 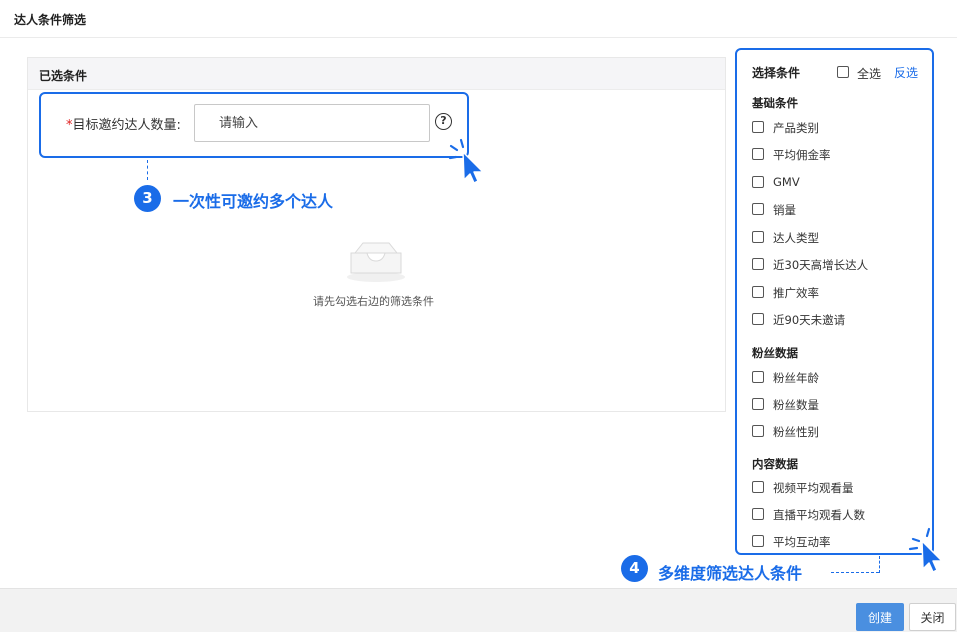 I want to click on condition-label: 产品类别, so click(x=796, y=128).